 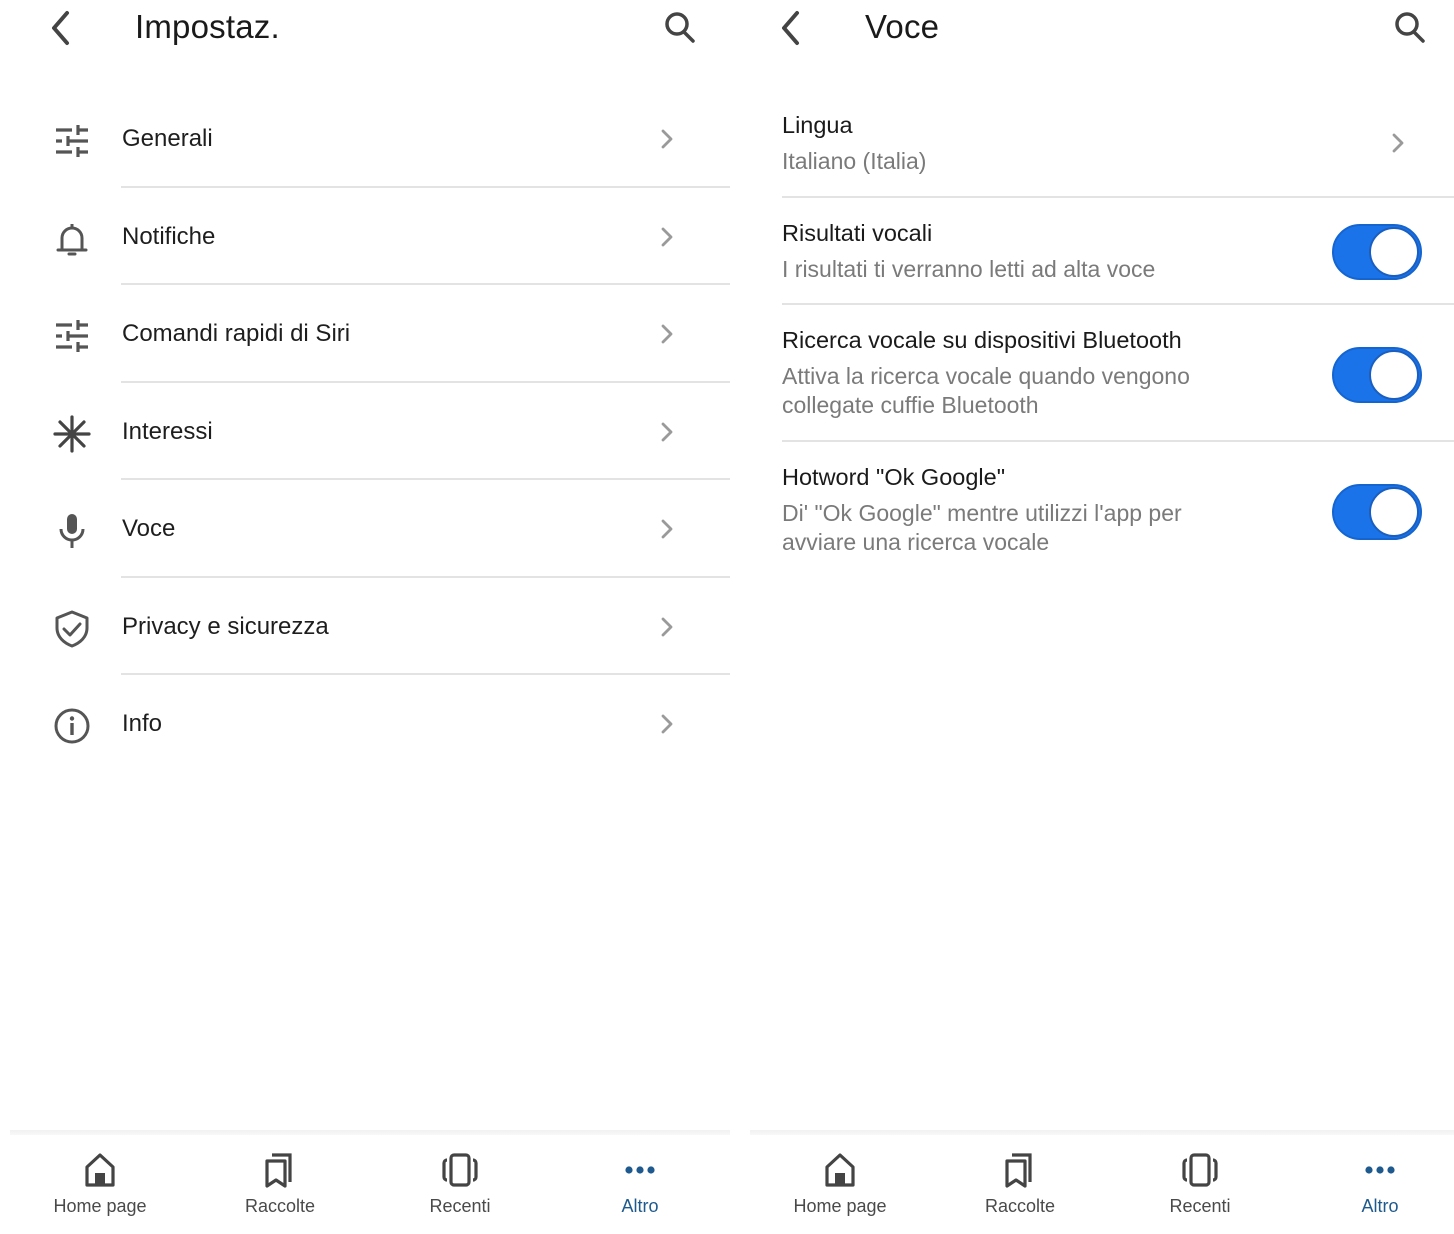 I want to click on menu-item-label: Voce, so click(x=149, y=528).